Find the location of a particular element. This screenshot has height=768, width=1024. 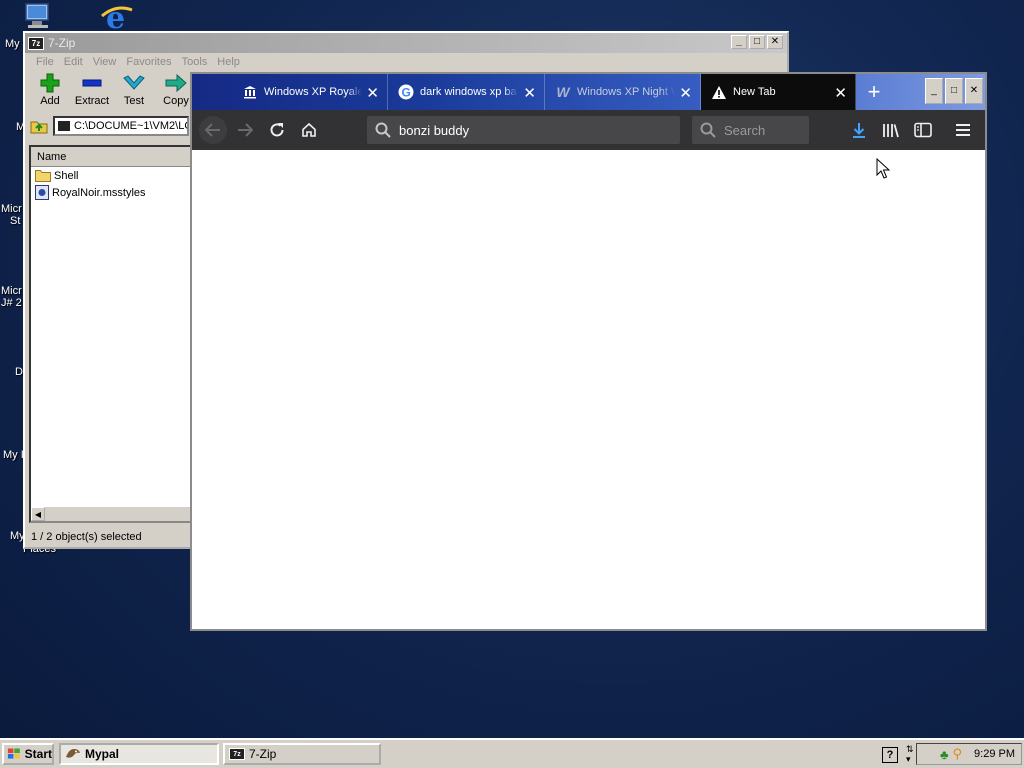

desktop-label: J# 2 is located at coordinates (11, 303).